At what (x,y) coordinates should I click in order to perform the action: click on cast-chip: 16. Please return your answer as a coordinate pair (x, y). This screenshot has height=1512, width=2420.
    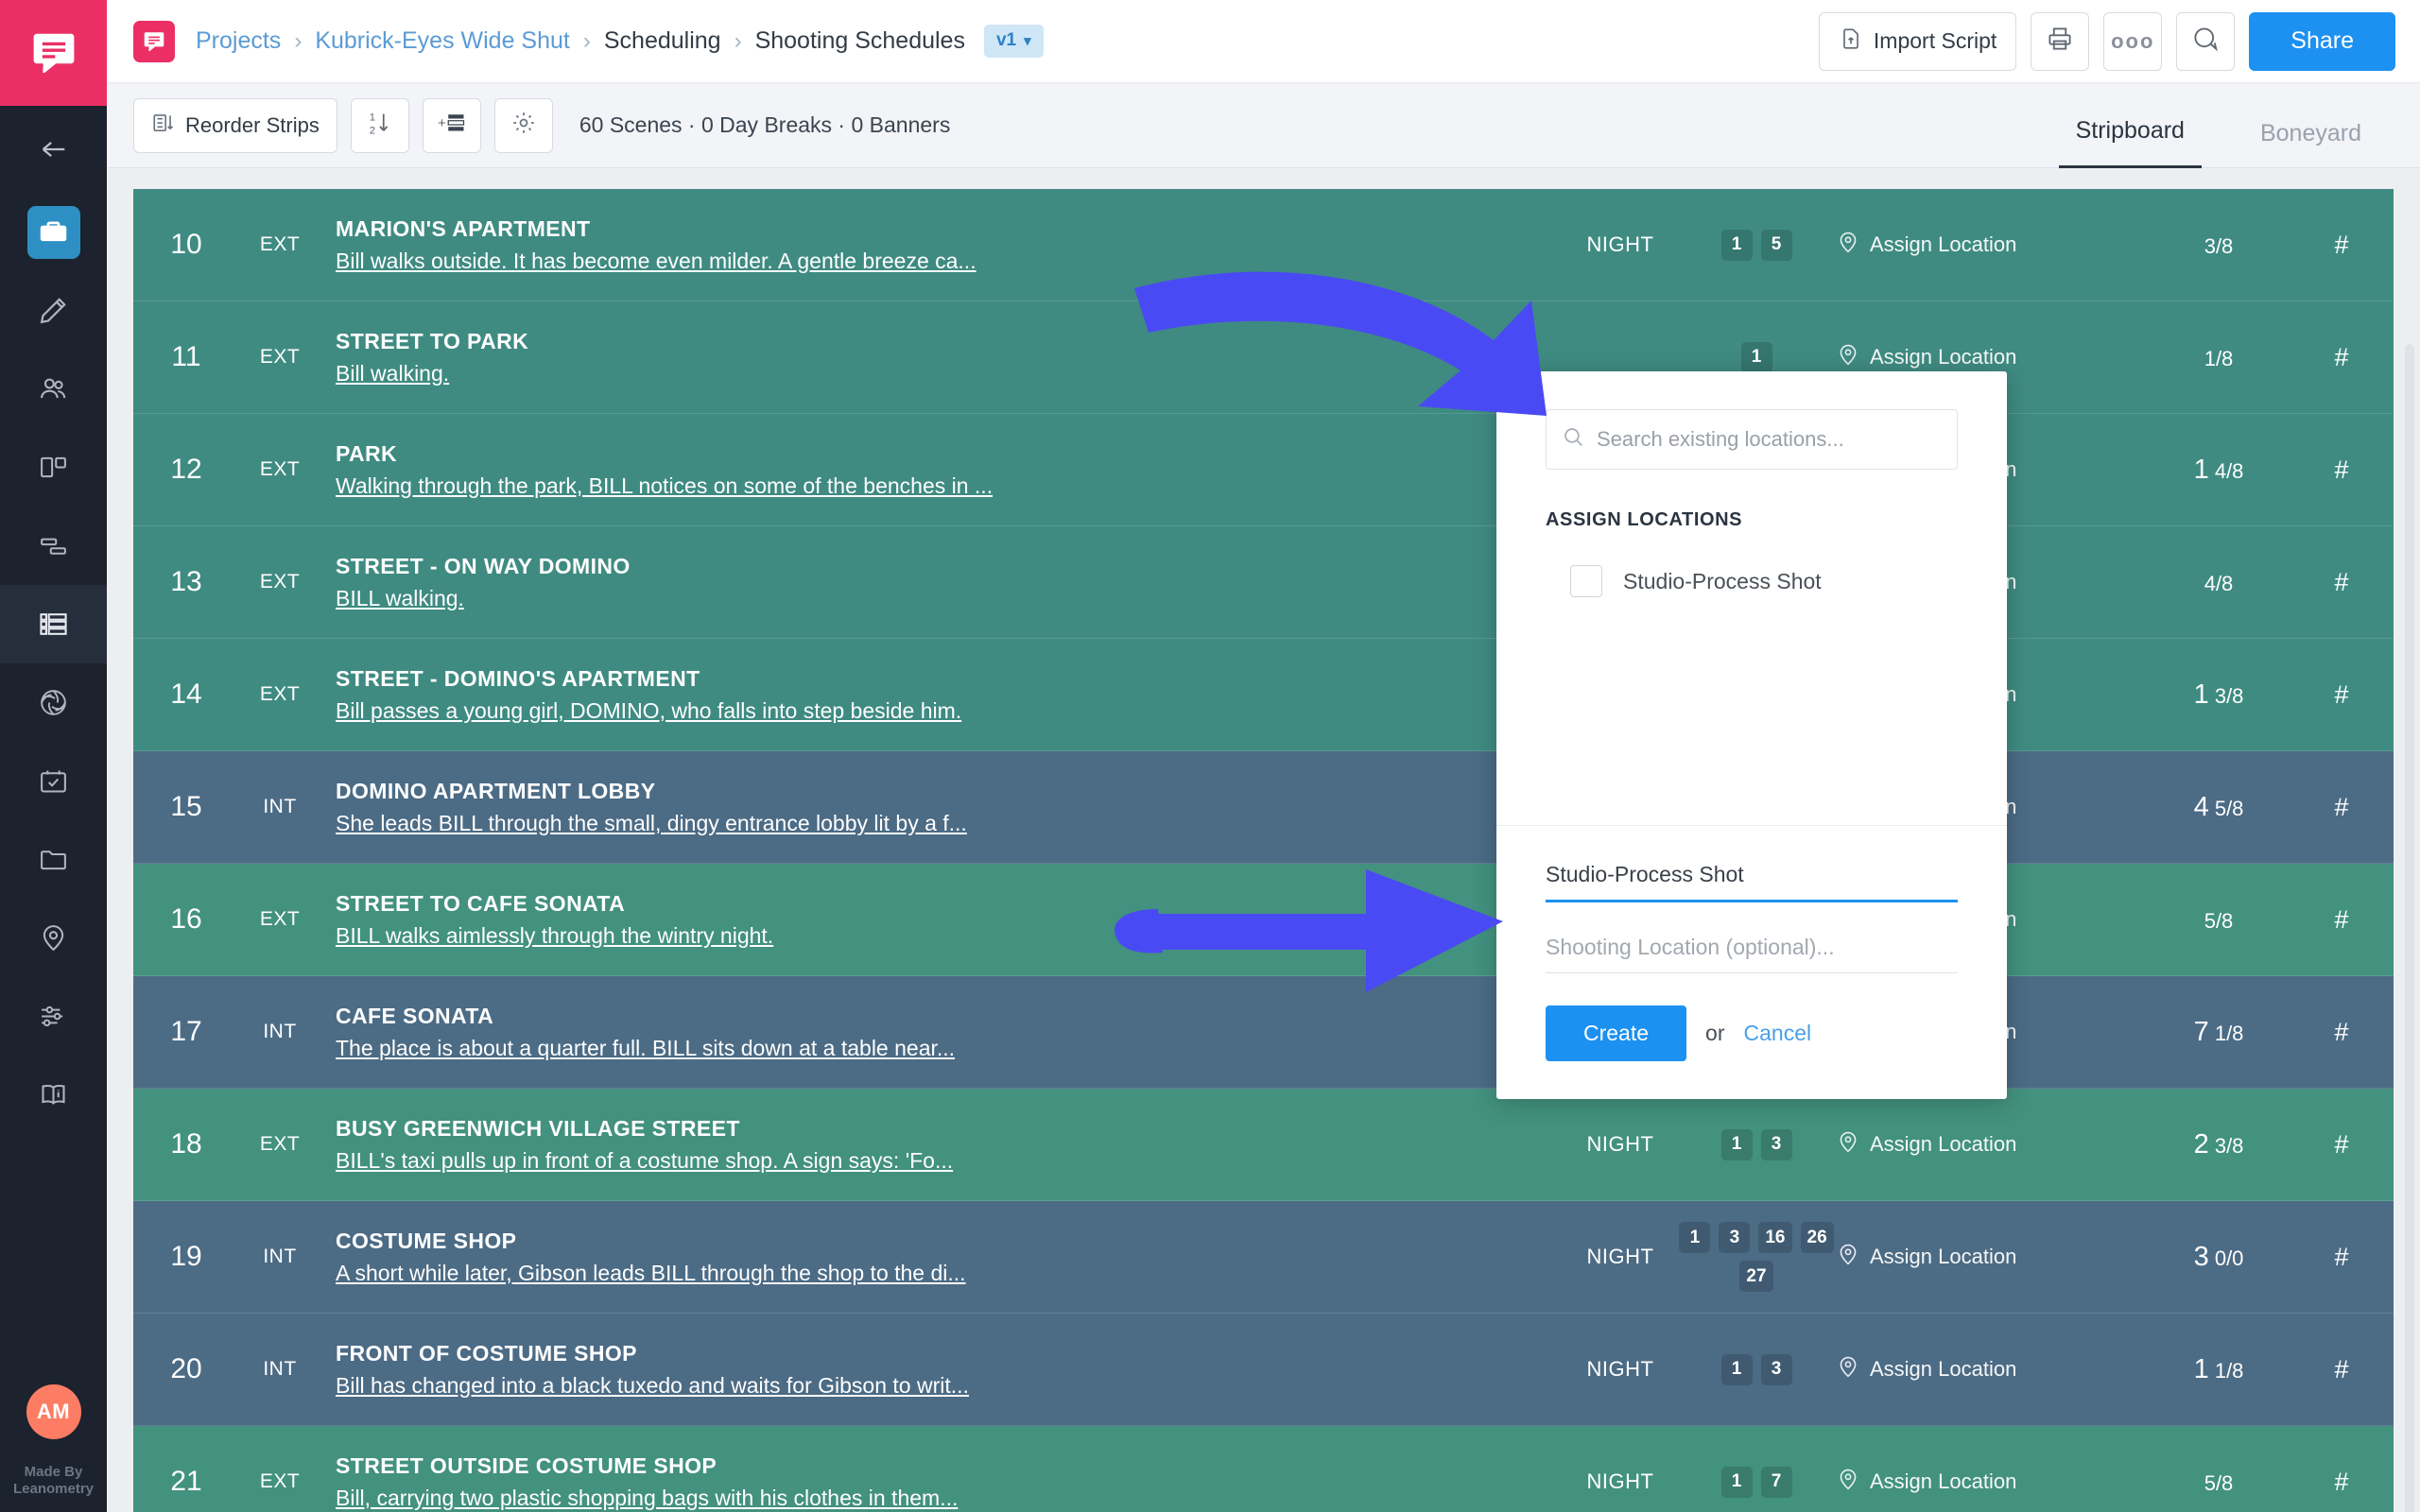
    Looking at the image, I should click on (1775, 1237).